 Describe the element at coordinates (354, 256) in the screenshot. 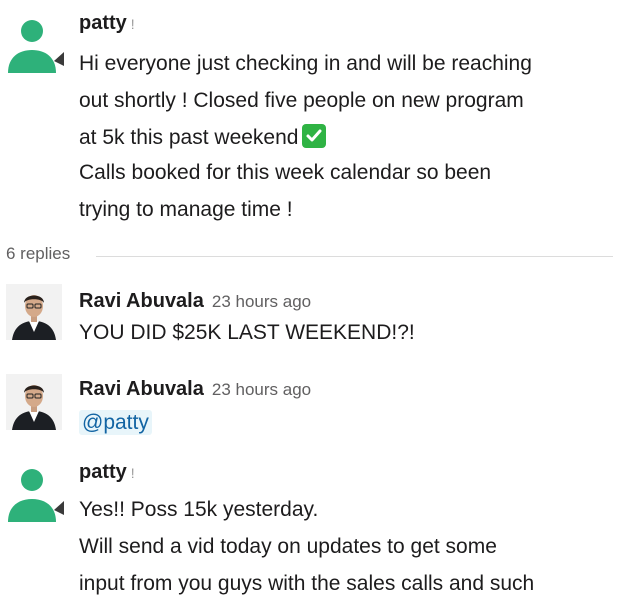

I see `divider` at that location.